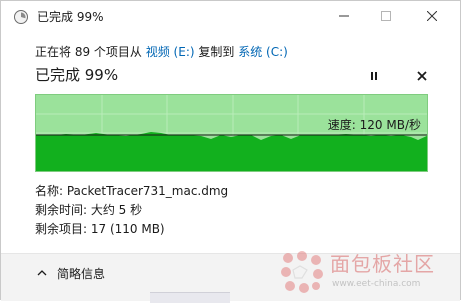  Describe the element at coordinates (100, 229) in the screenshot. I see `items-remaining-label: 剩余项目: 17 (110 MB)` at that location.